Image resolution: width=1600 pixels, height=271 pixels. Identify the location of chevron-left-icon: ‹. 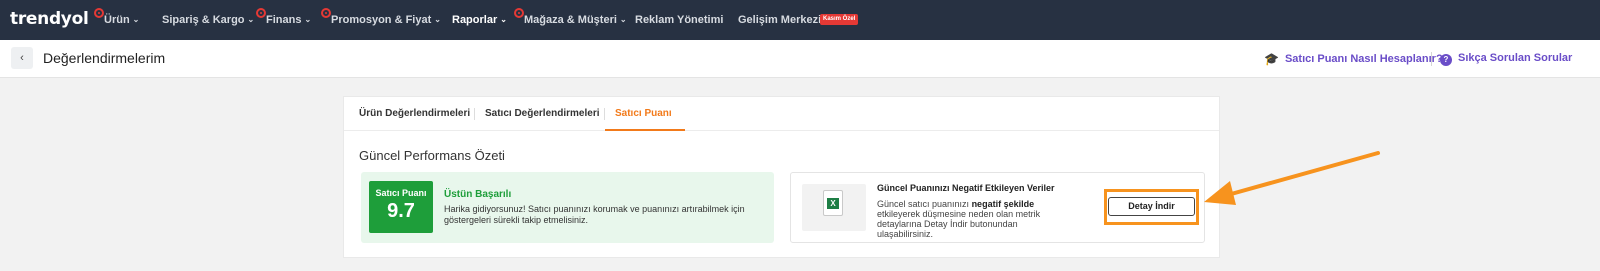
(22, 58).